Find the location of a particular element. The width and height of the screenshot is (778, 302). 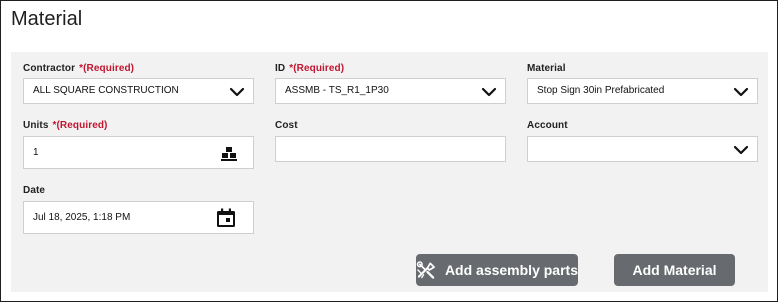

calendar-icon is located at coordinates (226, 218).